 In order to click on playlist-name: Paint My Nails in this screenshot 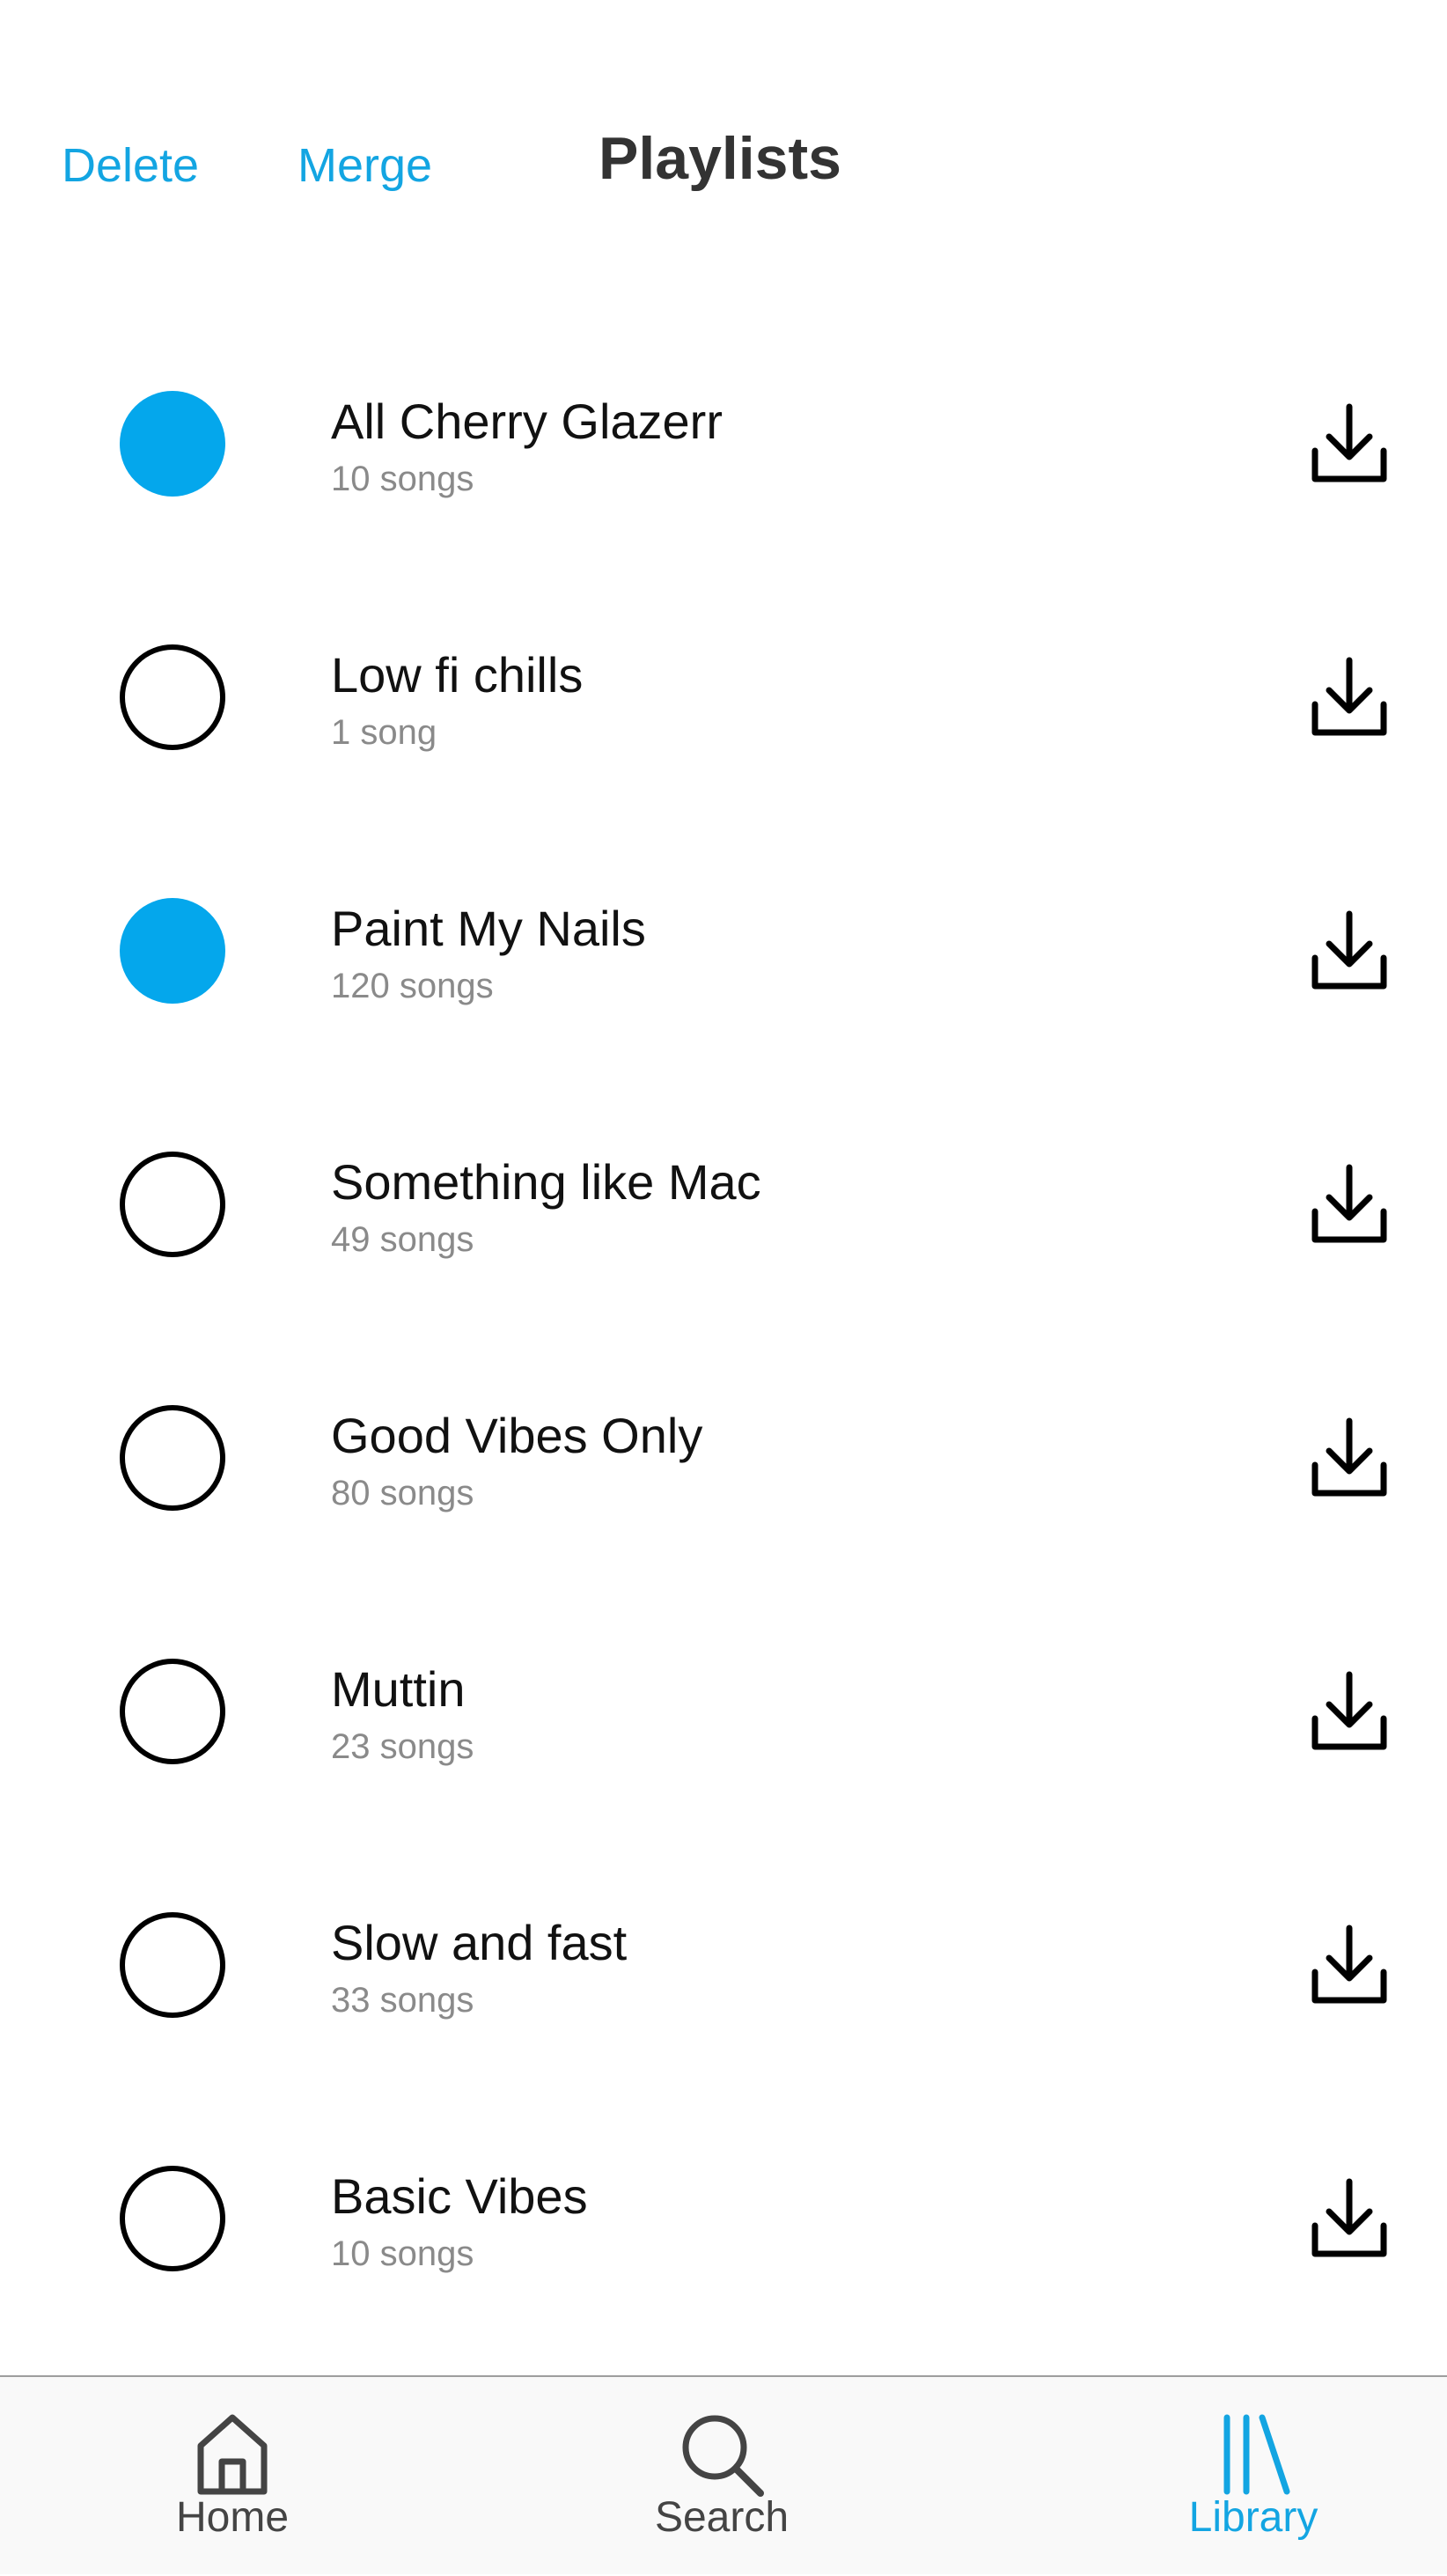, I will do `click(488, 929)`.